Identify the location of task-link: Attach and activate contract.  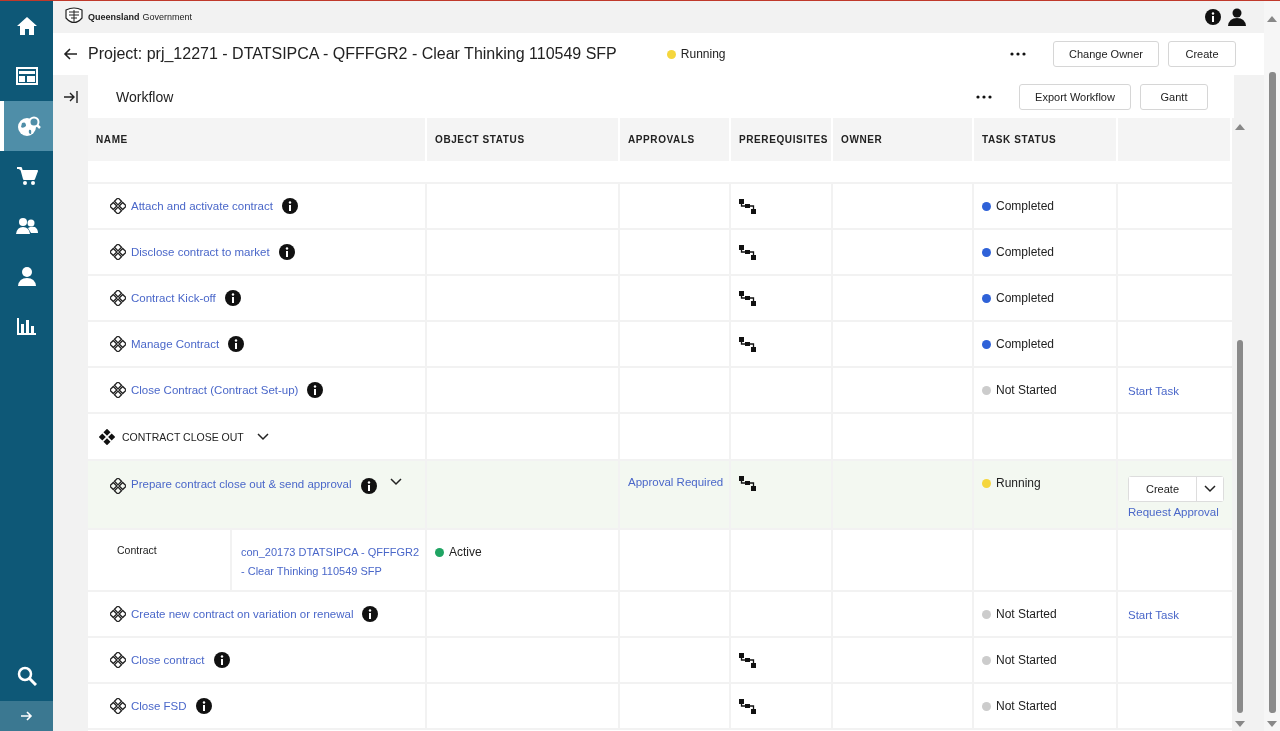
(202, 206).